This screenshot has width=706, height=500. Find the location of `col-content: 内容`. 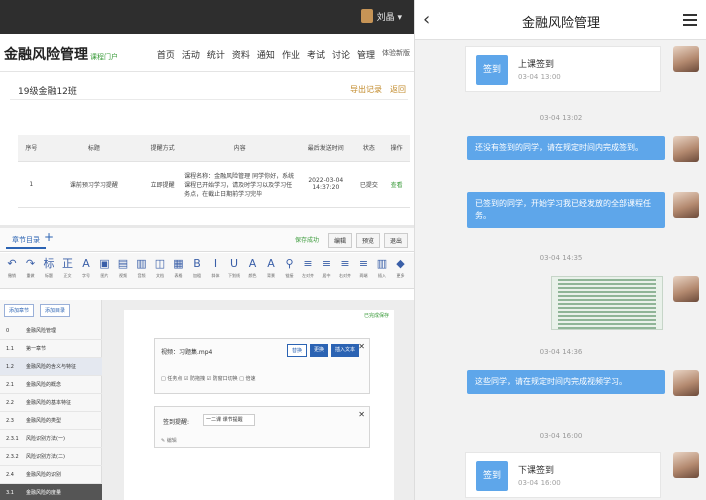

col-content: 内容 is located at coordinates (240, 148).